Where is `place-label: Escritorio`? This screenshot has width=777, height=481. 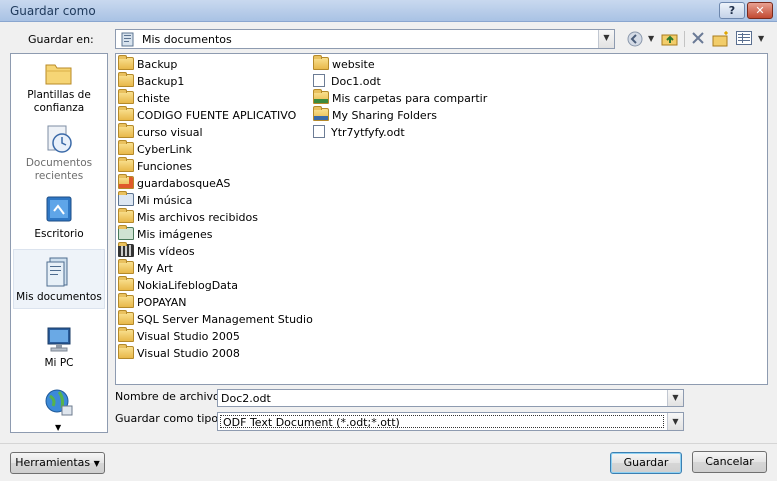
place-label: Escritorio is located at coordinates (59, 234).